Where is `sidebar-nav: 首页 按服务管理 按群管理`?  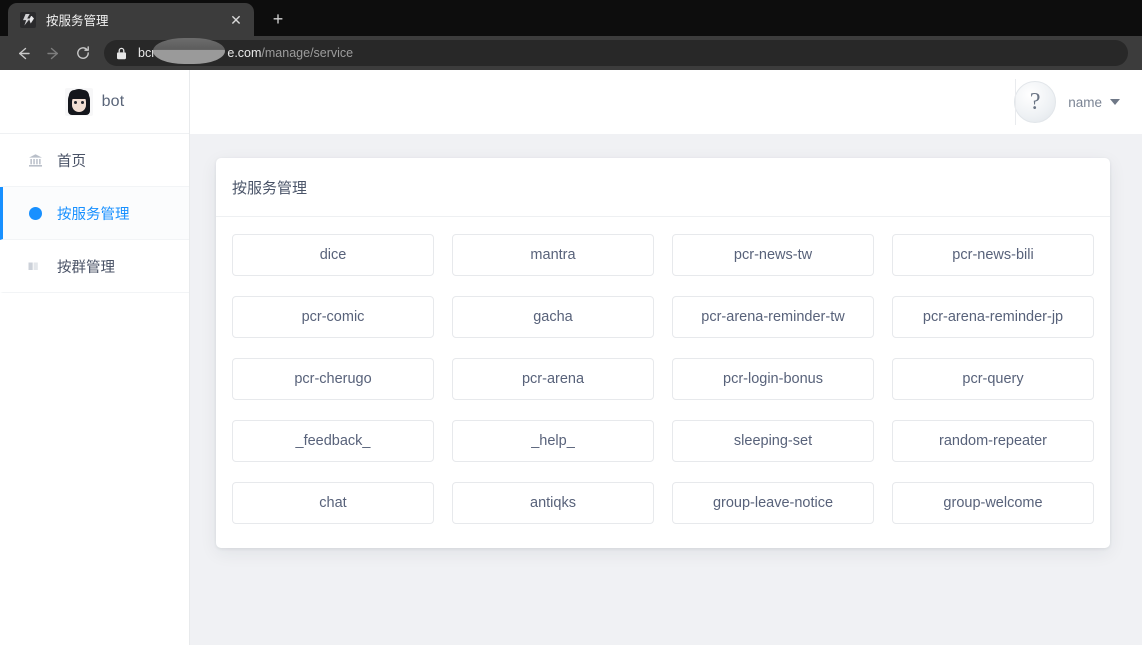
sidebar-nav: 首页 按服务管理 按群管理 is located at coordinates (94, 213).